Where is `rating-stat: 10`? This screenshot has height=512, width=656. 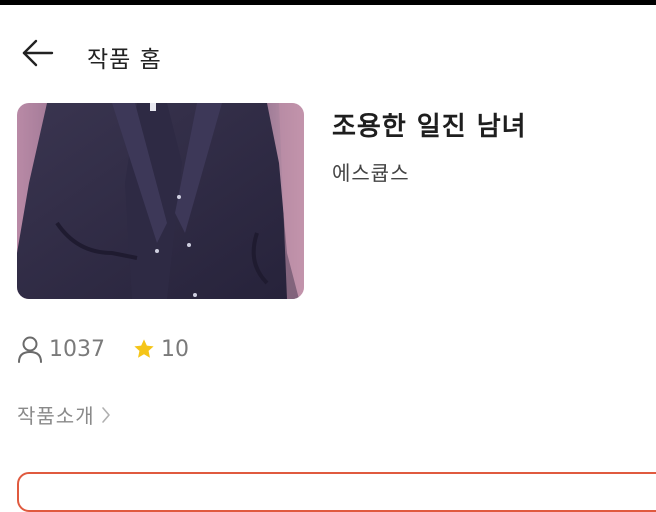
rating-stat: 10 is located at coordinates (161, 349).